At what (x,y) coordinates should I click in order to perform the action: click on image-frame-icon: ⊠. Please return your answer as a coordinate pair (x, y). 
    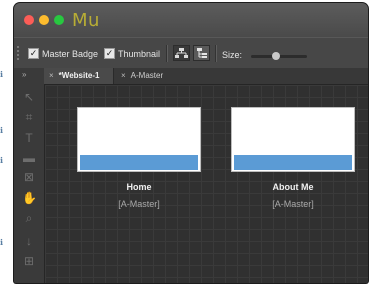
    Looking at the image, I should click on (29, 177).